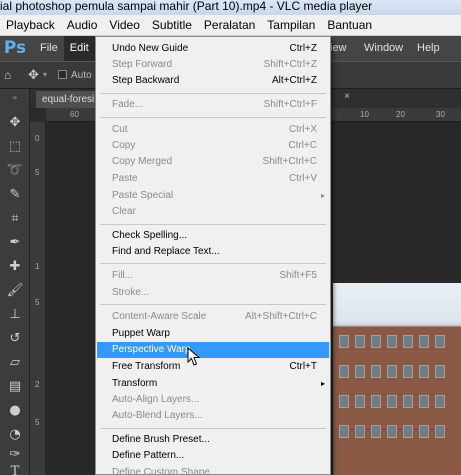 The width and height of the screenshot is (461, 475). What do you see at coordinates (15, 363) in the screenshot?
I see `eraser-tool-icon: ▱` at bounding box center [15, 363].